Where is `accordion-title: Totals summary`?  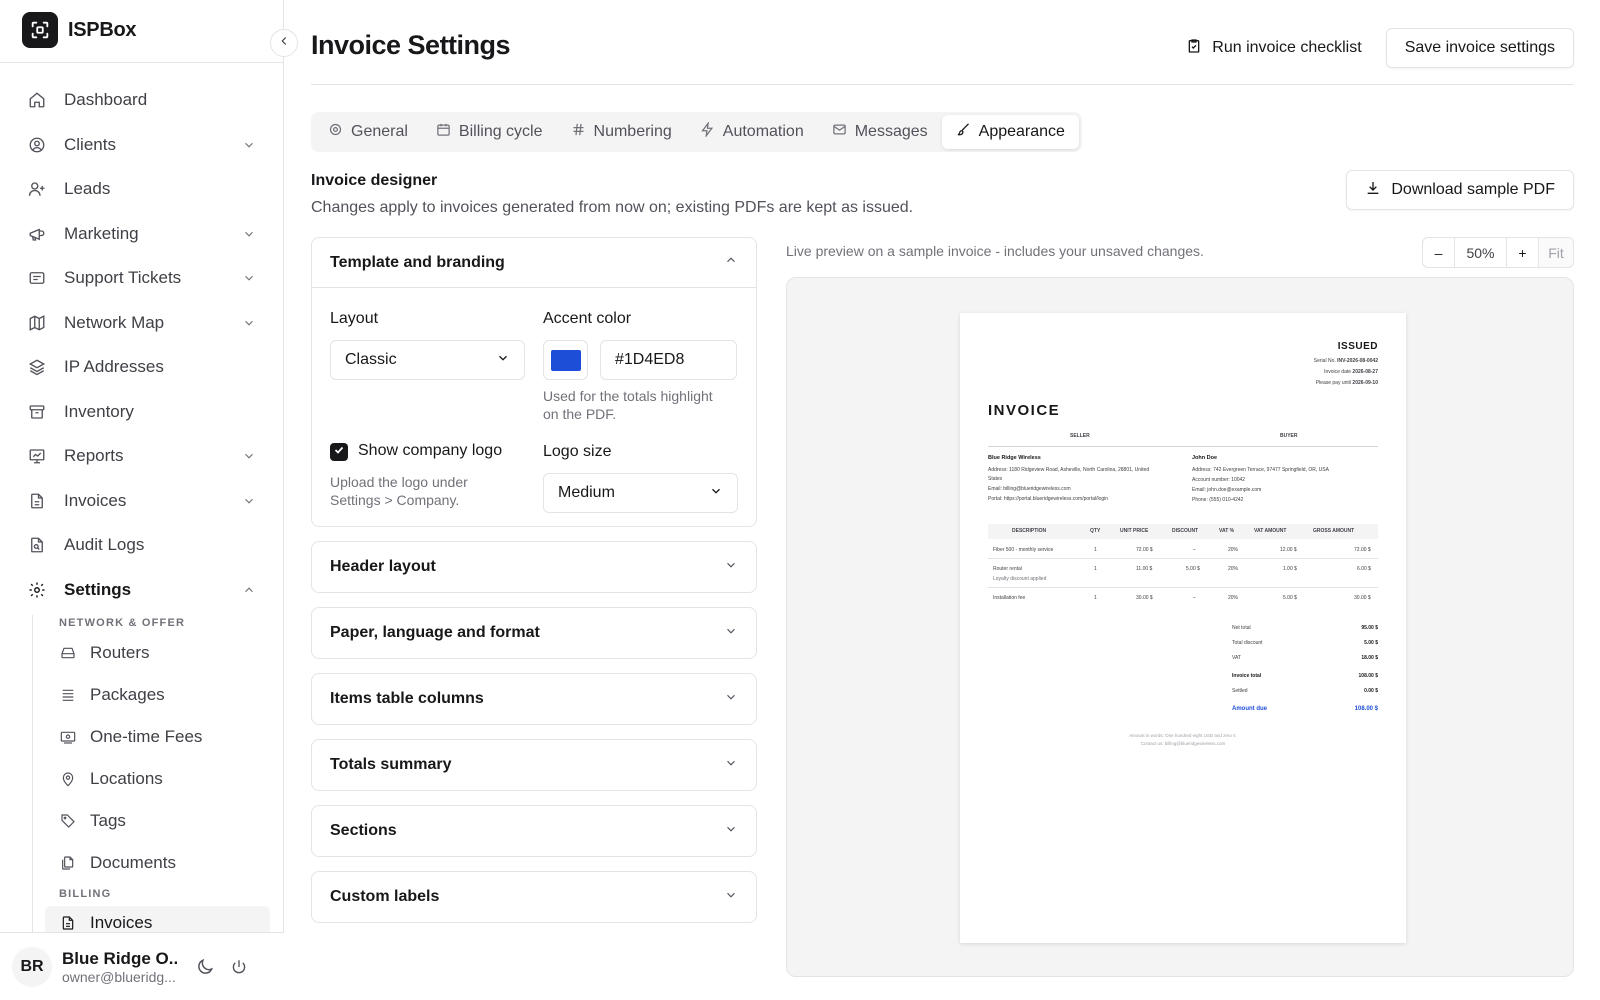
accordion-title: Totals summary is located at coordinates (391, 764).